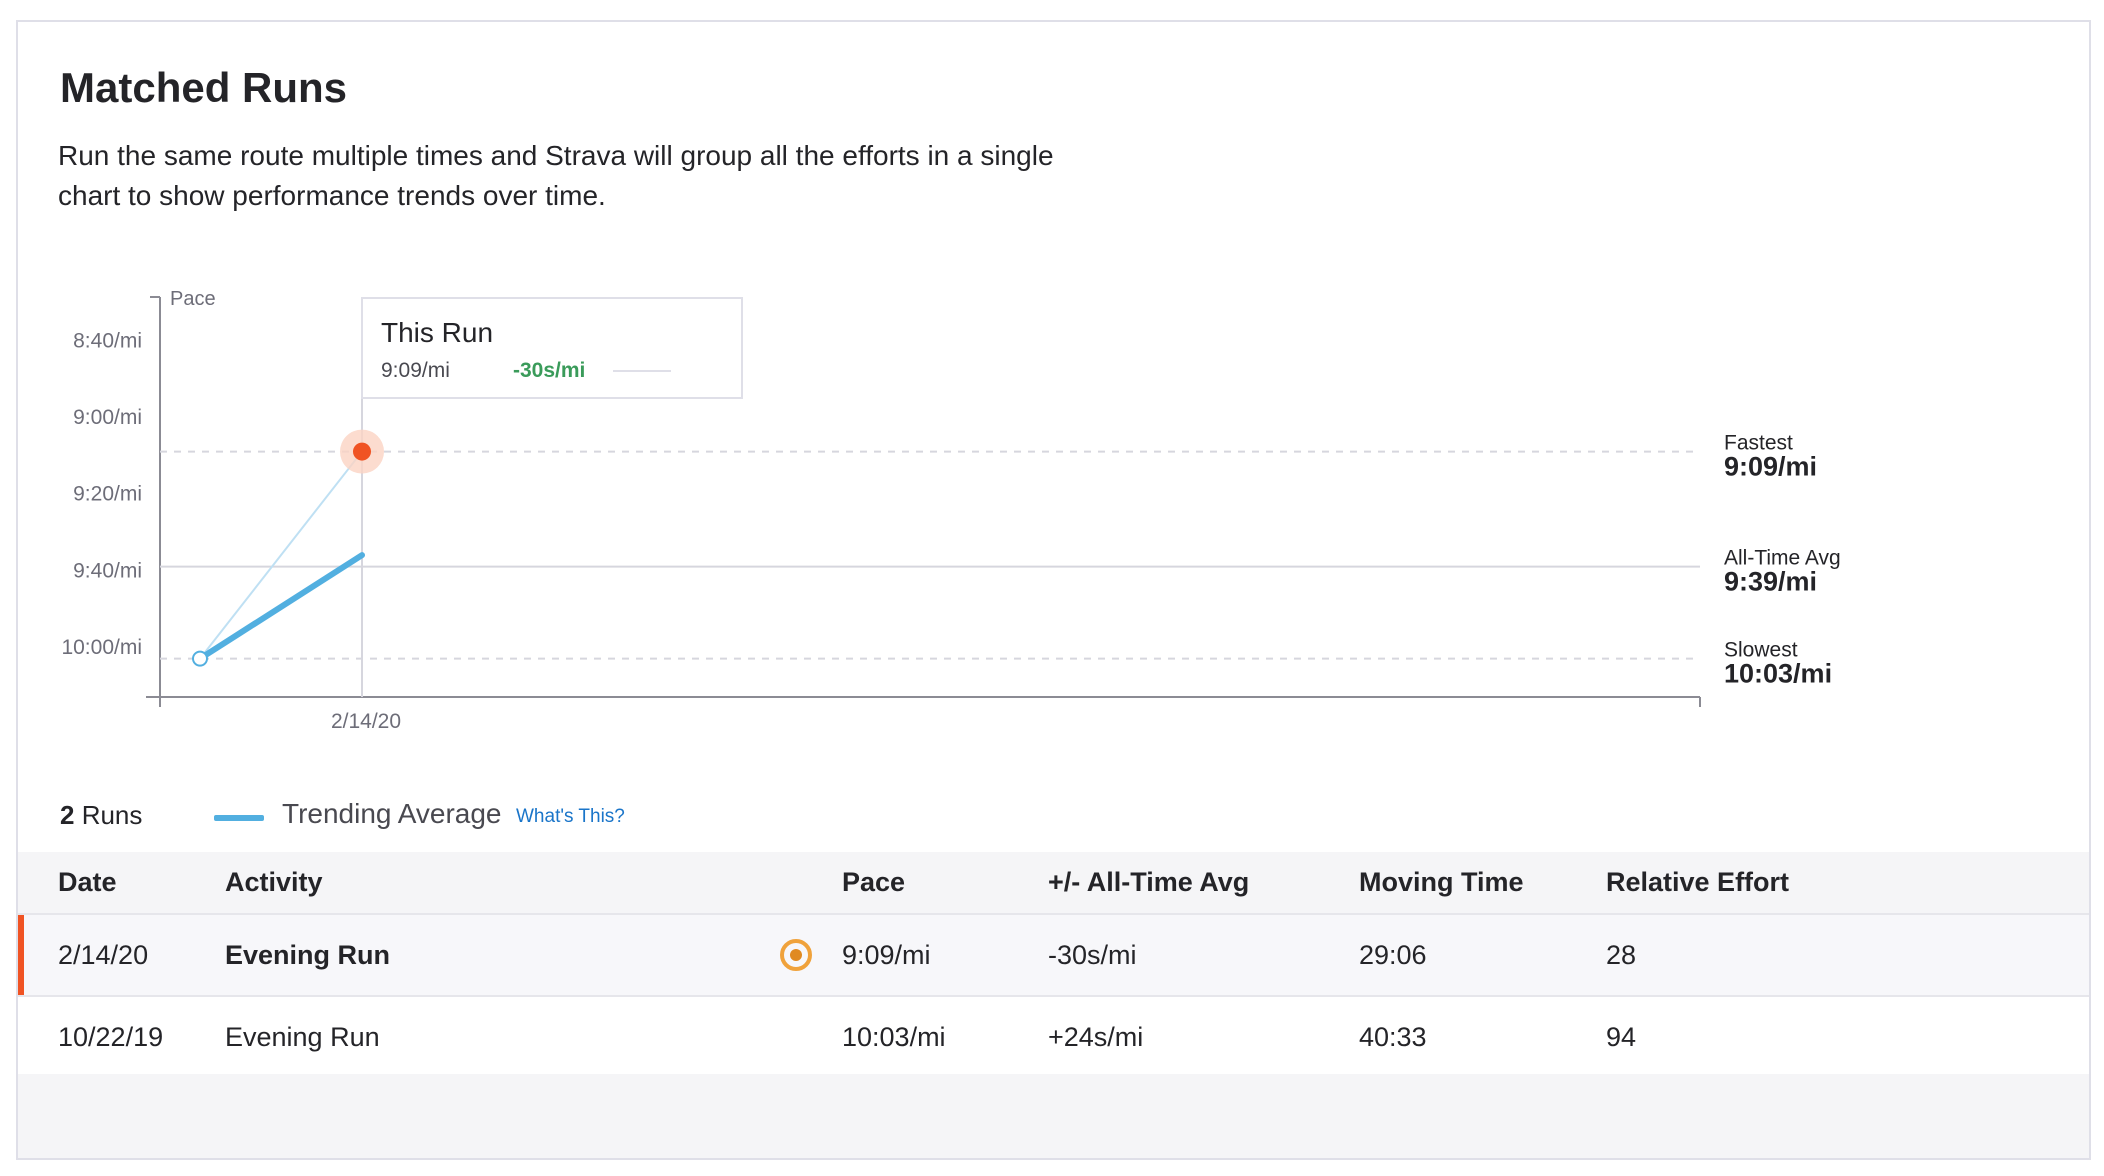  Describe the element at coordinates (1203, 883) in the screenshot. I see `header-diff: +/- All-Time Avg` at that location.